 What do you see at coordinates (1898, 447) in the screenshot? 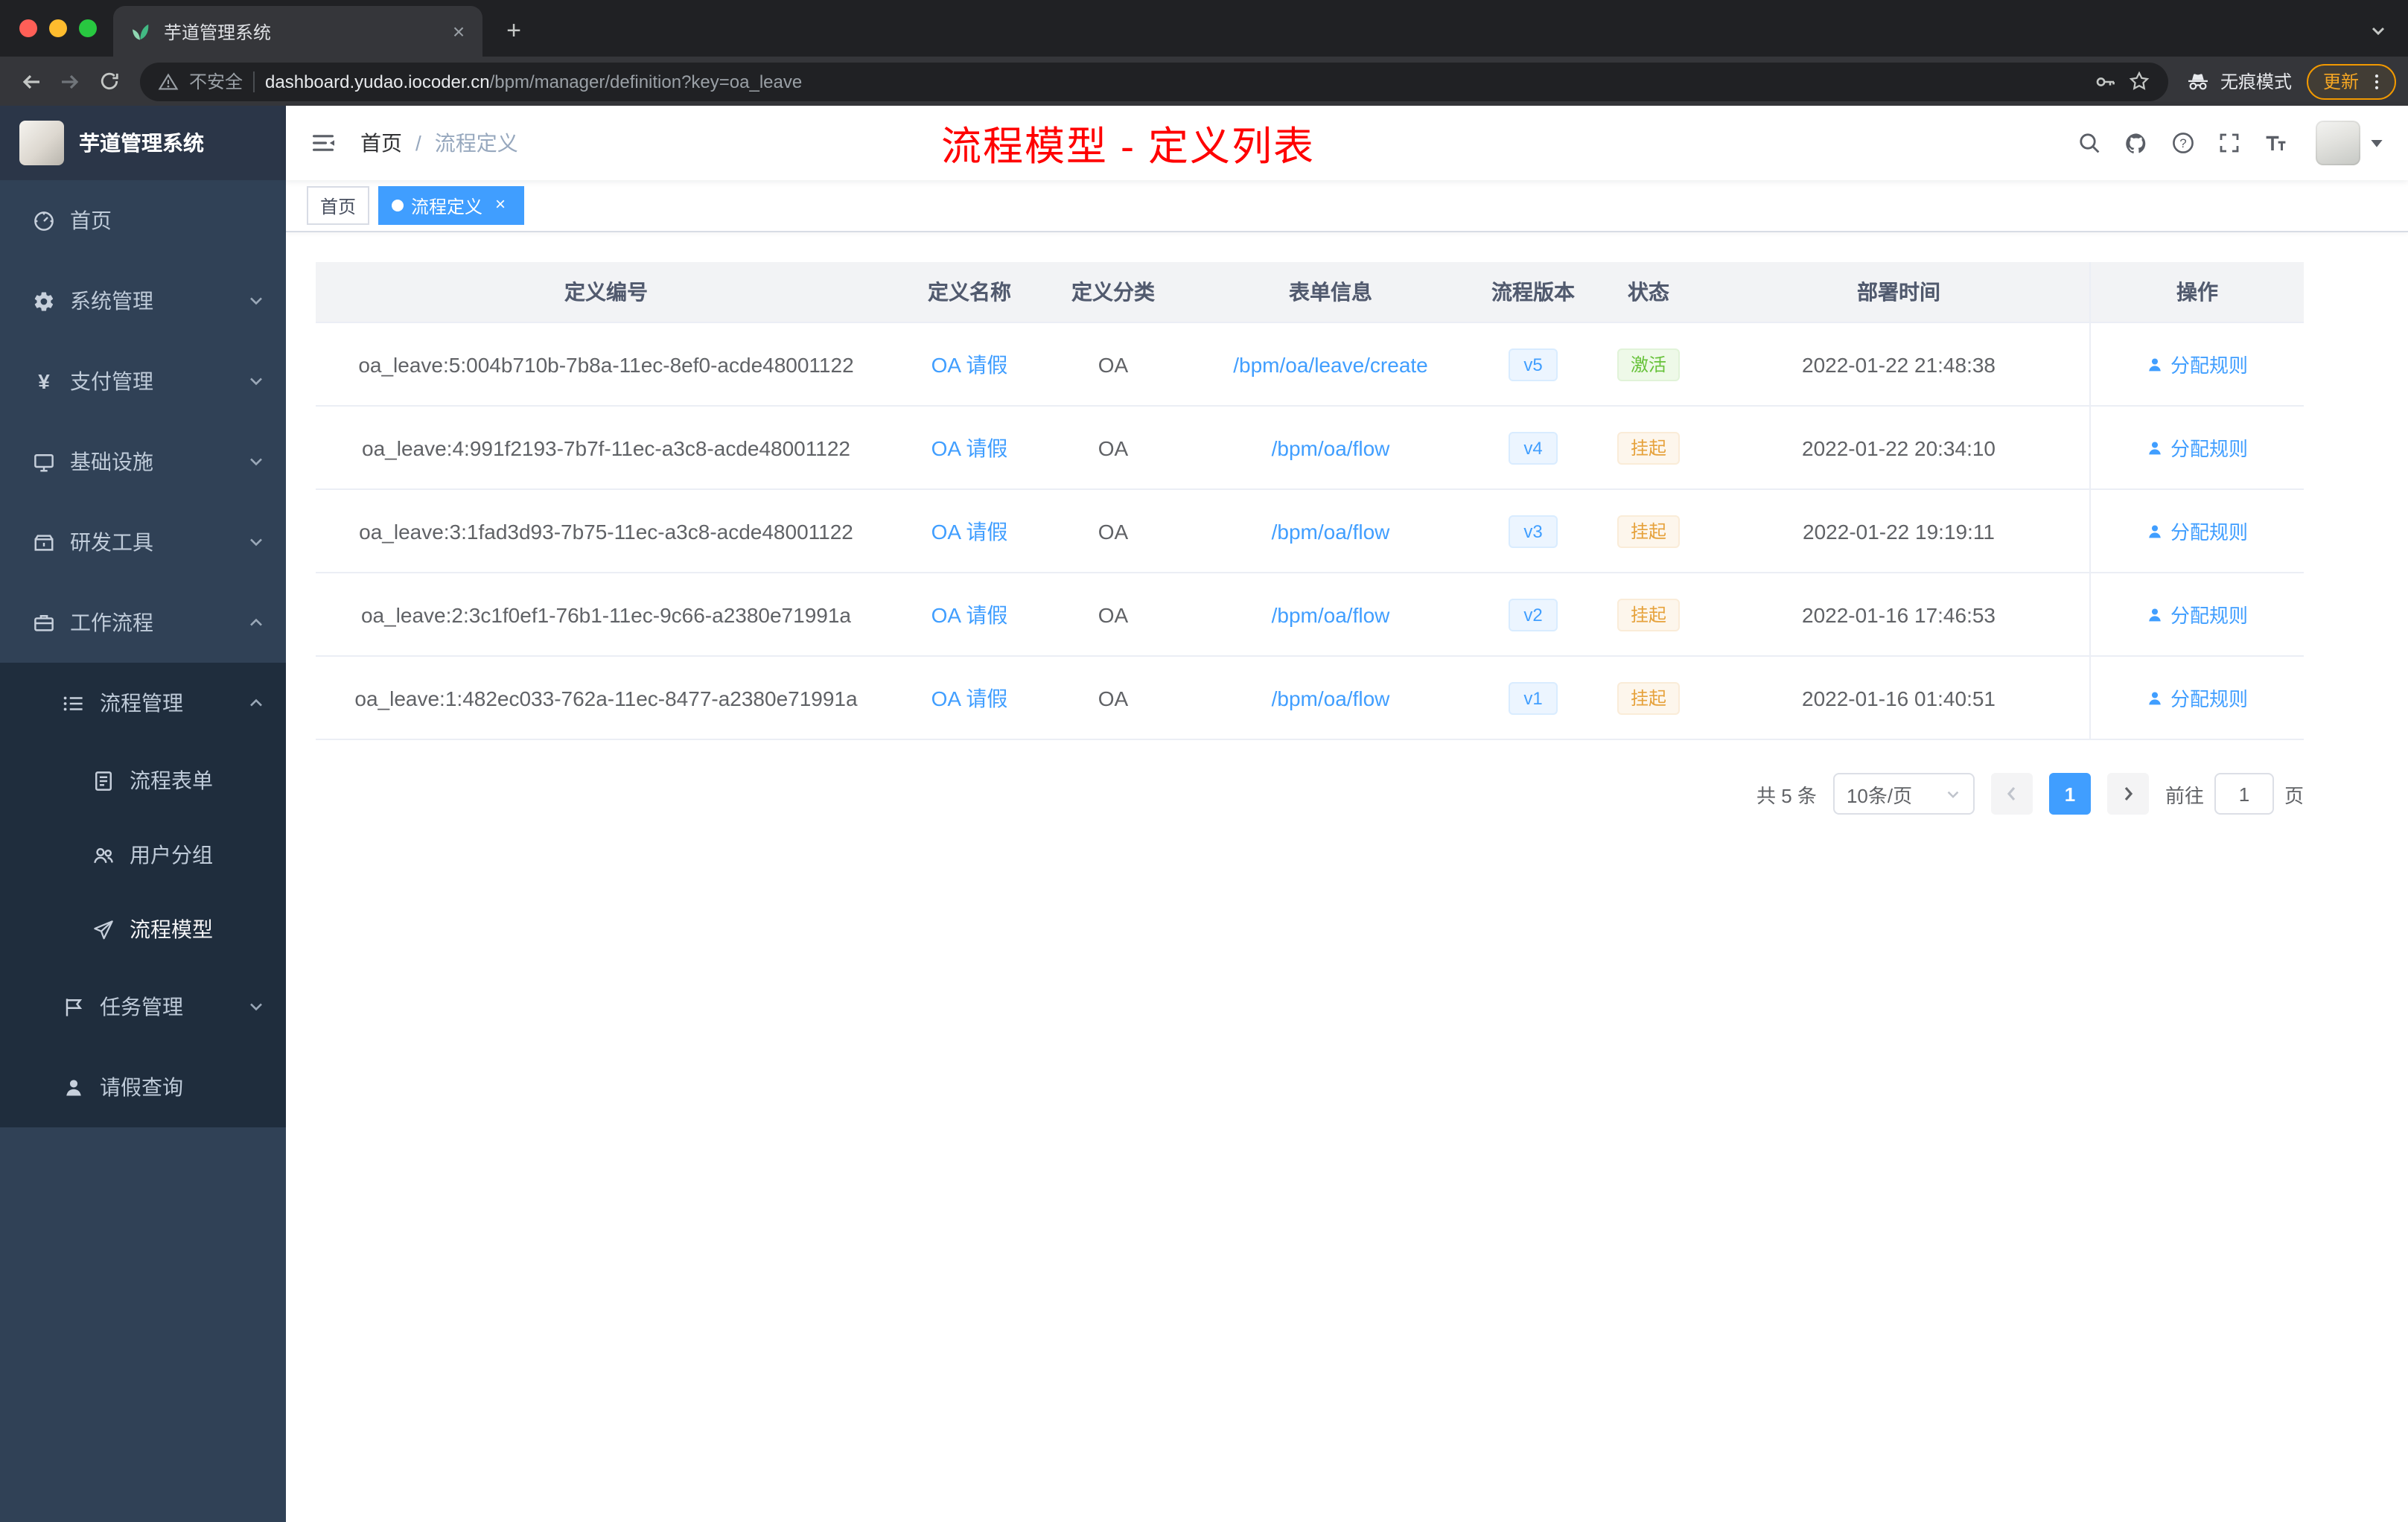
I see `cell-deploy-time: 2022-01-22 20:34:10` at bounding box center [1898, 447].